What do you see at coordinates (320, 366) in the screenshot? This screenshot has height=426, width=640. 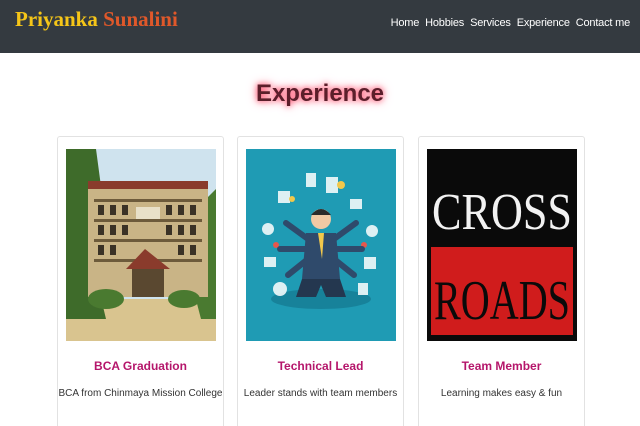 I see `card-title: Technical Lead` at bounding box center [320, 366].